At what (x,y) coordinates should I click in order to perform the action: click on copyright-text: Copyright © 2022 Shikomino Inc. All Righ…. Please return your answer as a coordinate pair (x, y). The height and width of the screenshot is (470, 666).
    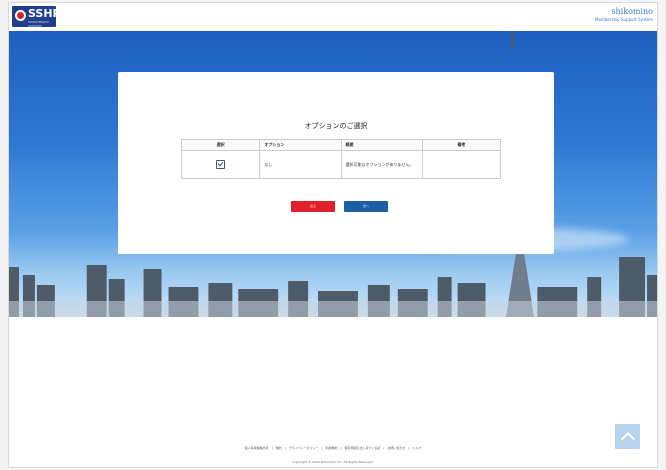
    Looking at the image, I should click on (333, 462).